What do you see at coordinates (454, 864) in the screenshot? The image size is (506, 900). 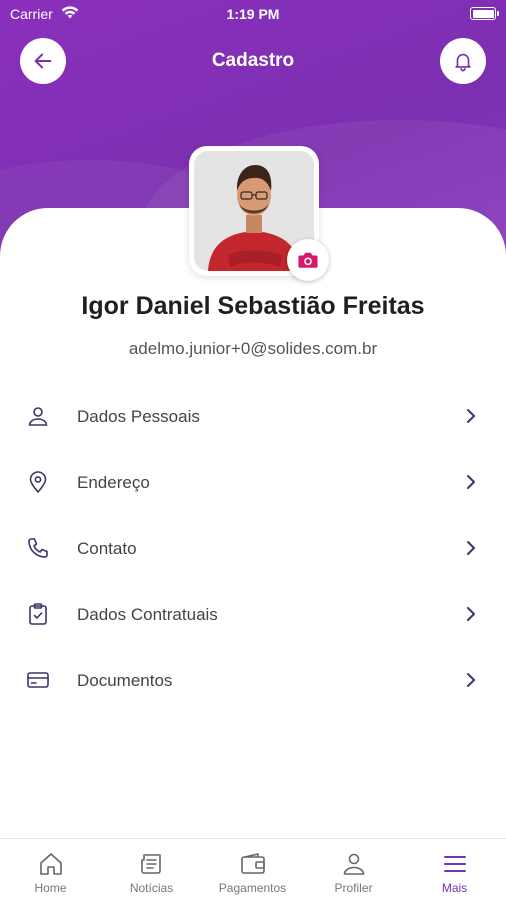 I see `menu-icon` at bounding box center [454, 864].